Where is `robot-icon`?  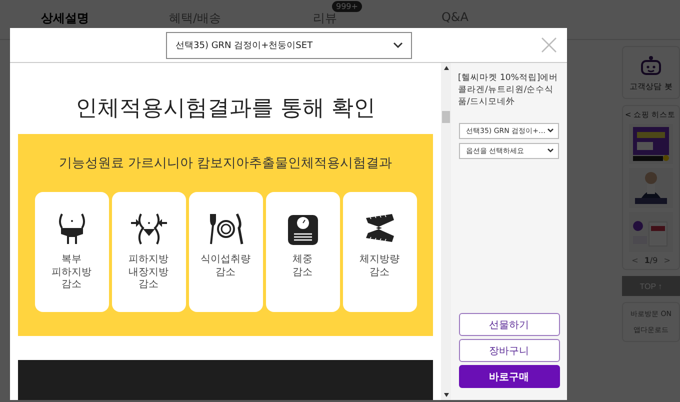
robot-icon is located at coordinates (651, 66).